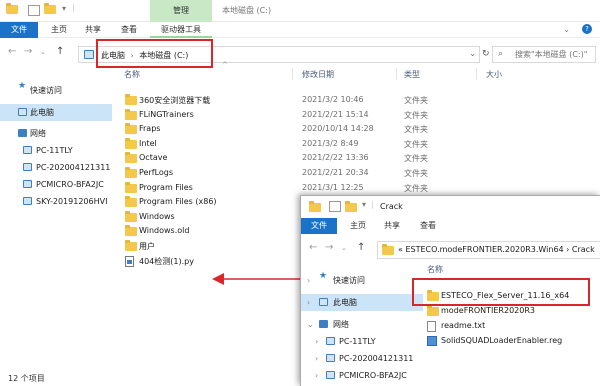  What do you see at coordinates (472, 53) in the screenshot?
I see `address-dropdown-icon: ⌄` at bounding box center [472, 53].